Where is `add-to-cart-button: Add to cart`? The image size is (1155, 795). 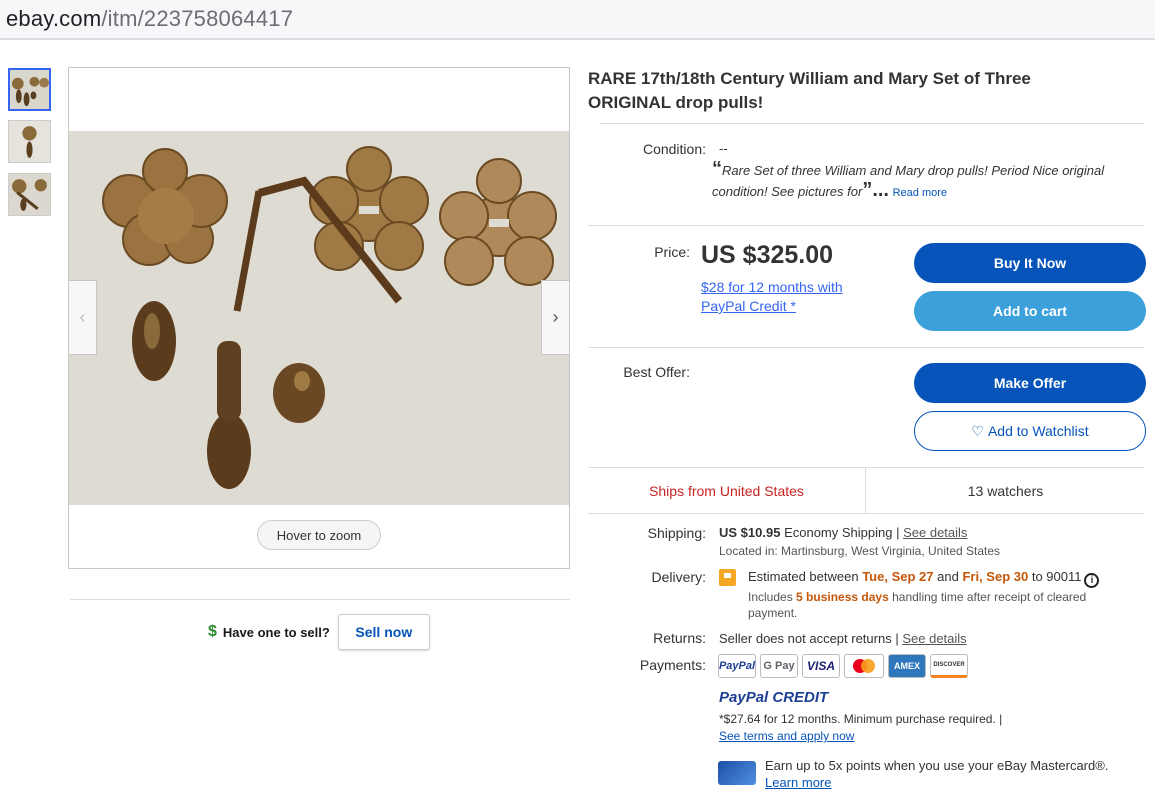 add-to-cart-button: Add to cart is located at coordinates (1030, 311).